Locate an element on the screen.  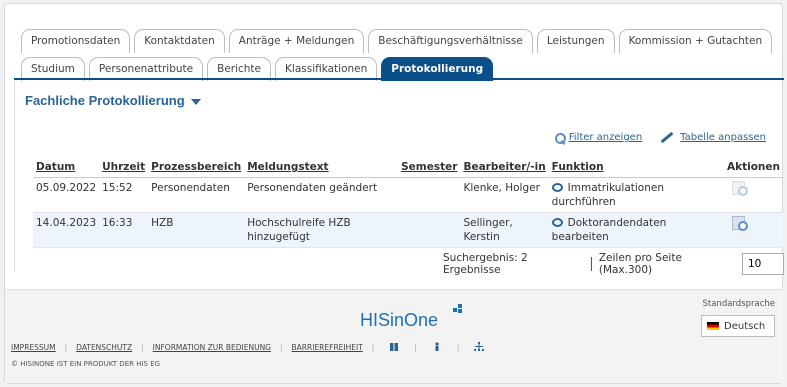
sitemap-icon is located at coordinates (479, 347).